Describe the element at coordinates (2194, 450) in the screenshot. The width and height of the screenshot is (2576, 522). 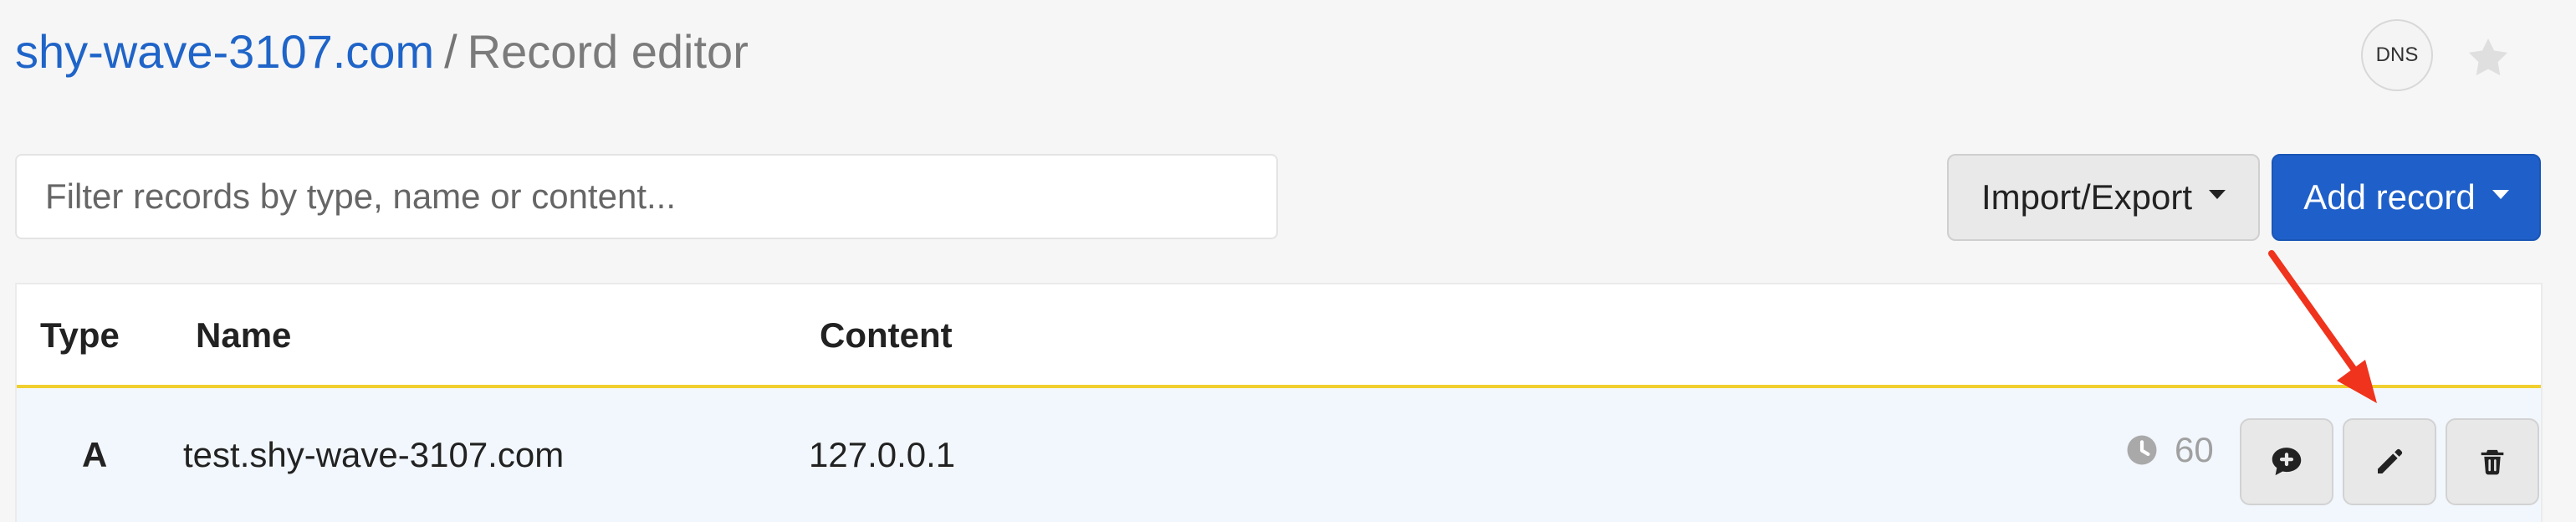
I see `ttl-value: 60` at that location.